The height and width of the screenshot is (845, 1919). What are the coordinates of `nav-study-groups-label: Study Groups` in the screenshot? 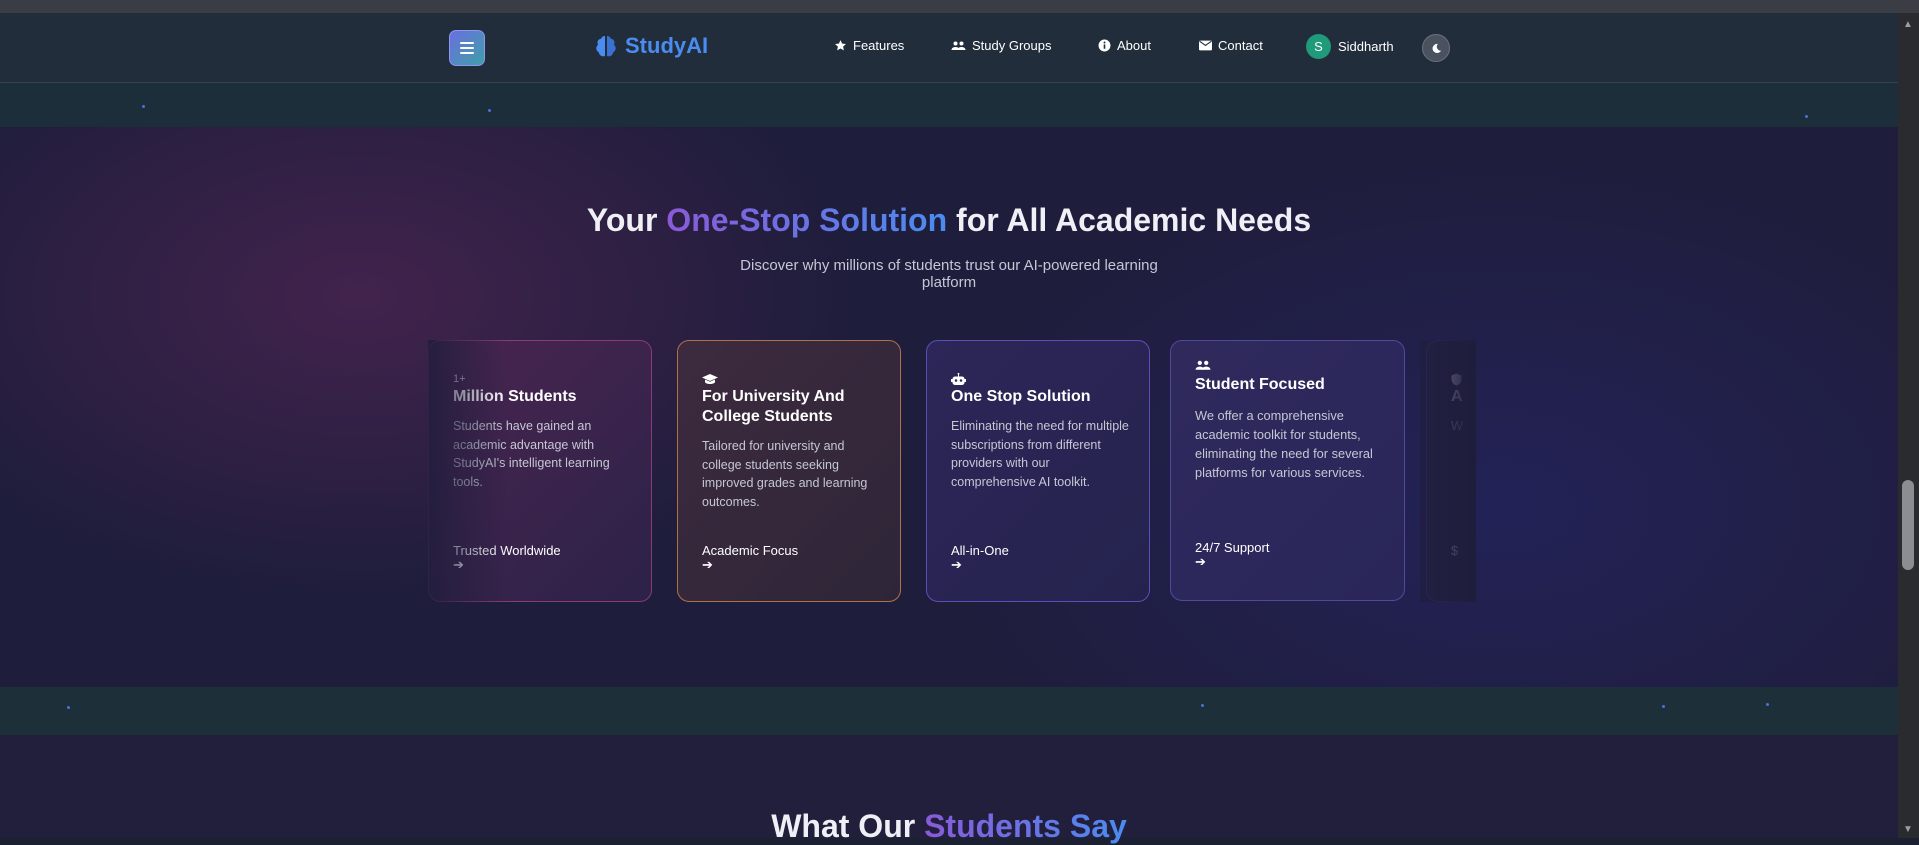 It's located at (1012, 45).